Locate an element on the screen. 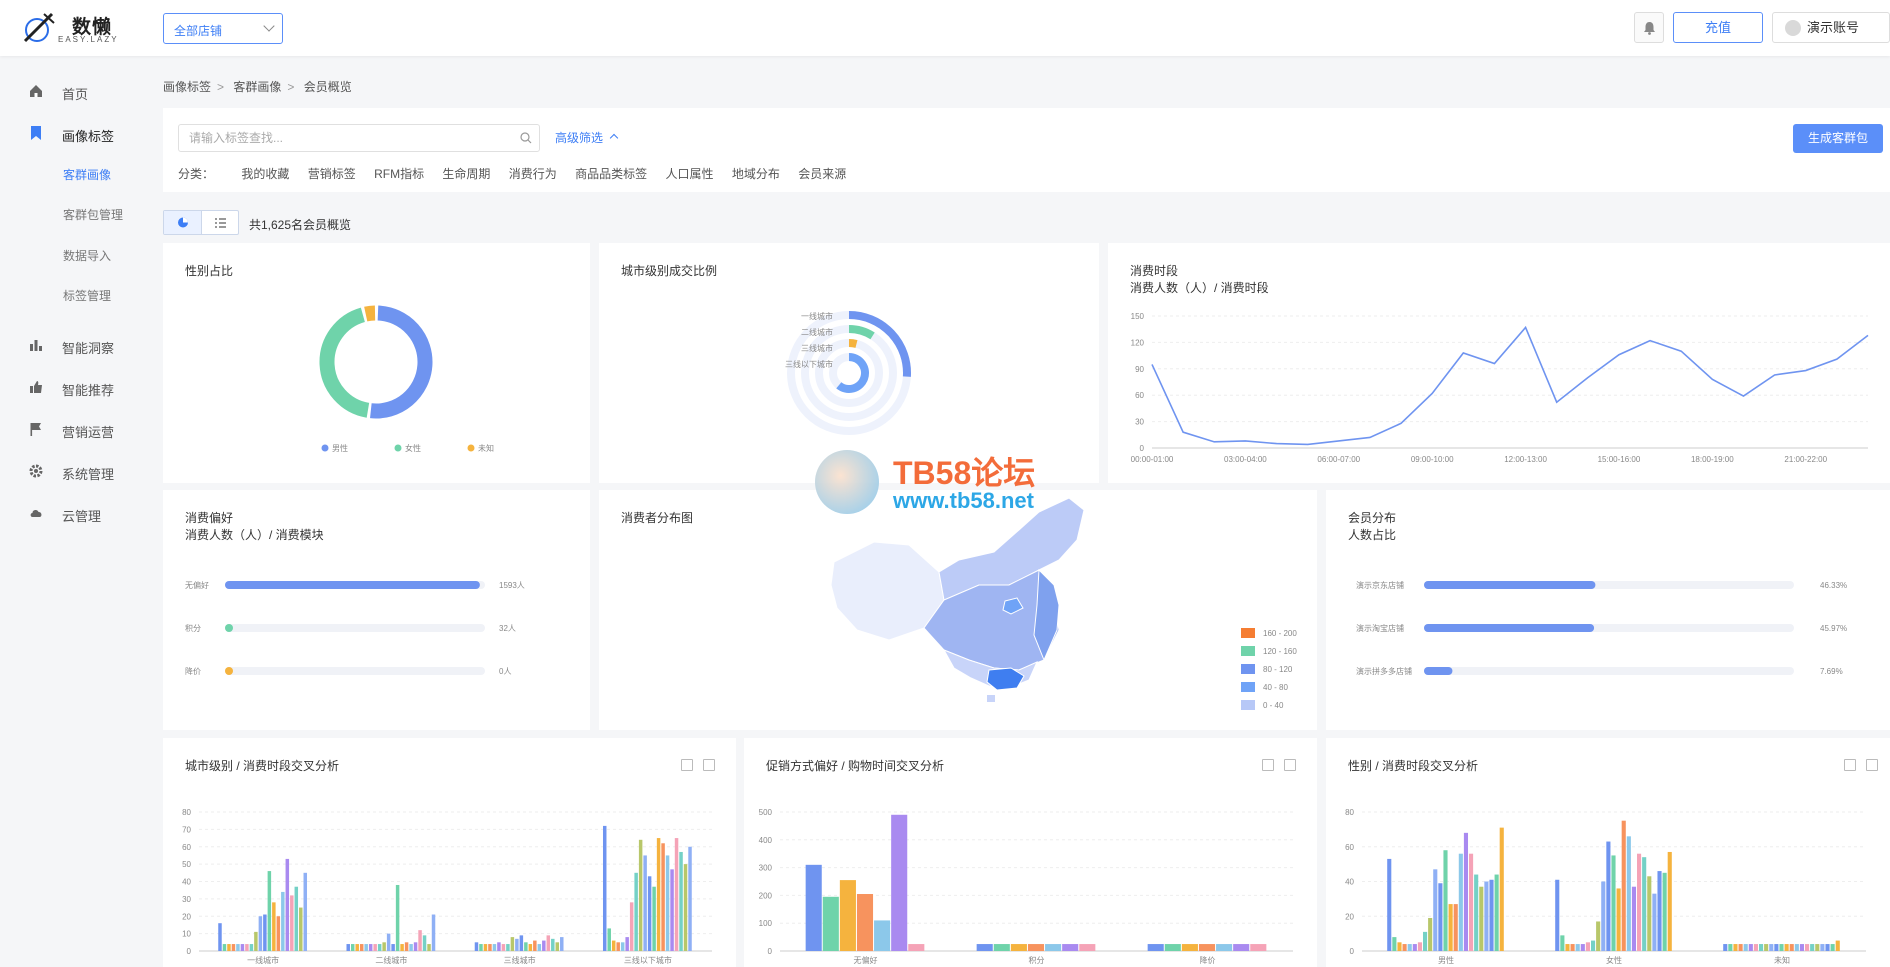 The width and height of the screenshot is (1890, 967). bell-icon is located at coordinates (1649, 28).